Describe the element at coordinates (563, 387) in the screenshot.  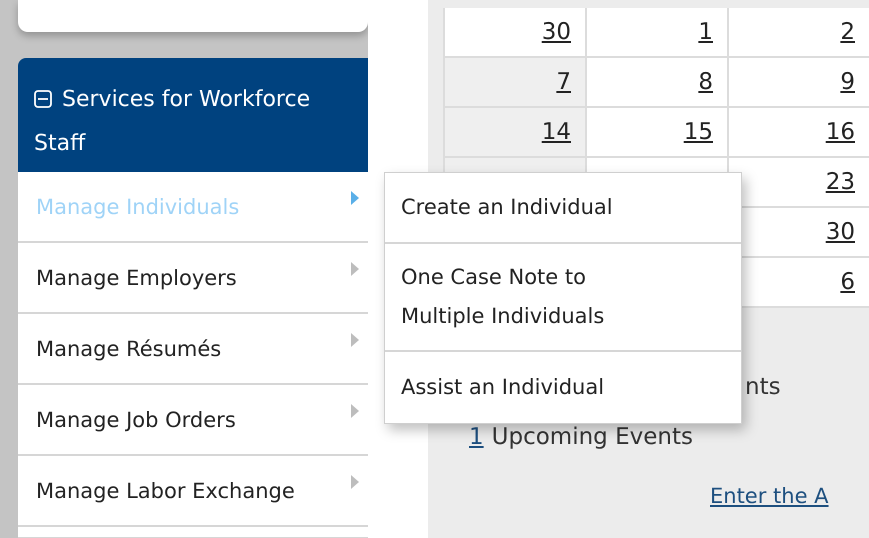
I see `submenu-item: Assist an Individual` at that location.